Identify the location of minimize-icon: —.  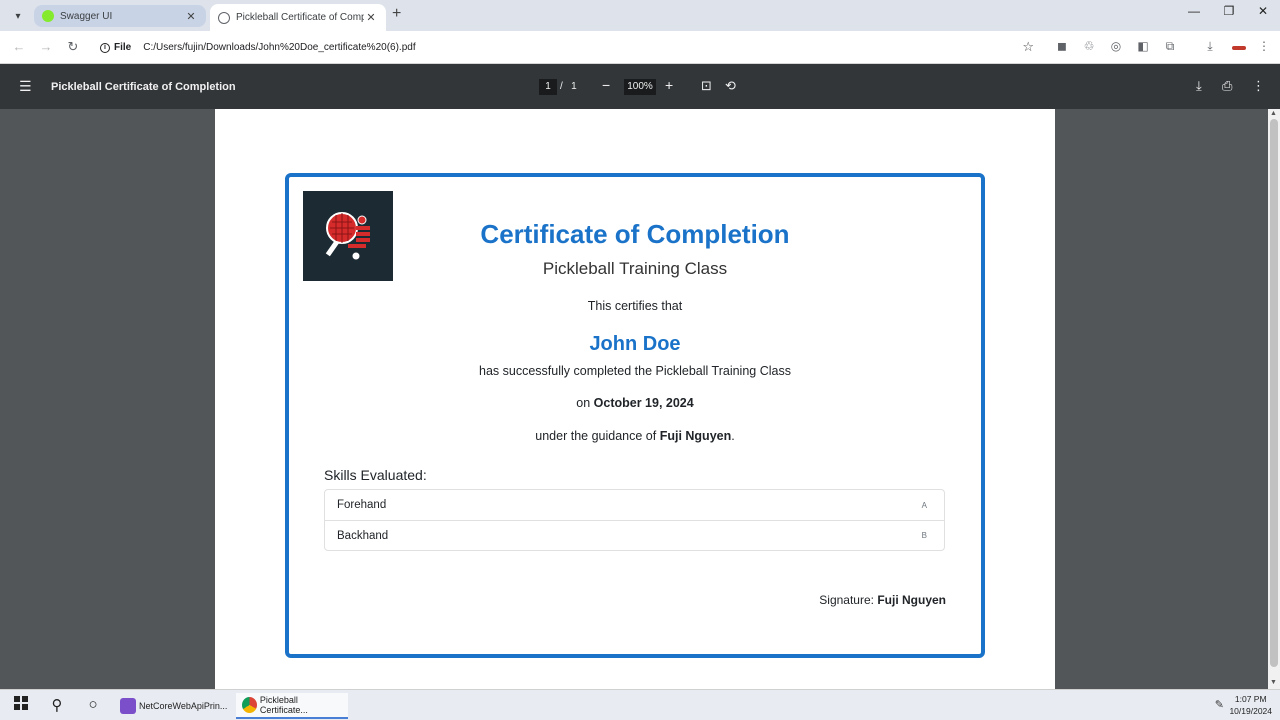
(1194, 11).